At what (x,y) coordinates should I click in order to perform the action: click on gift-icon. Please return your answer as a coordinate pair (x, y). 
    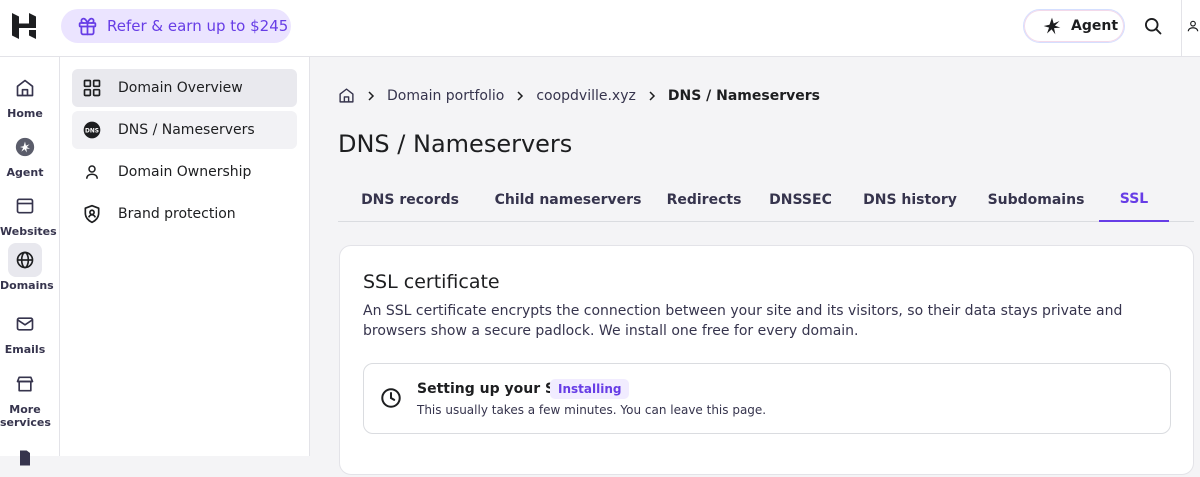
    Looking at the image, I should click on (92, 26).